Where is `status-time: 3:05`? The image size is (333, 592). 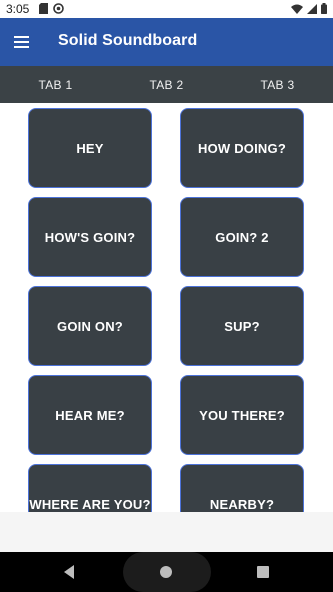 status-time: 3:05 is located at coordinates (18, 9).